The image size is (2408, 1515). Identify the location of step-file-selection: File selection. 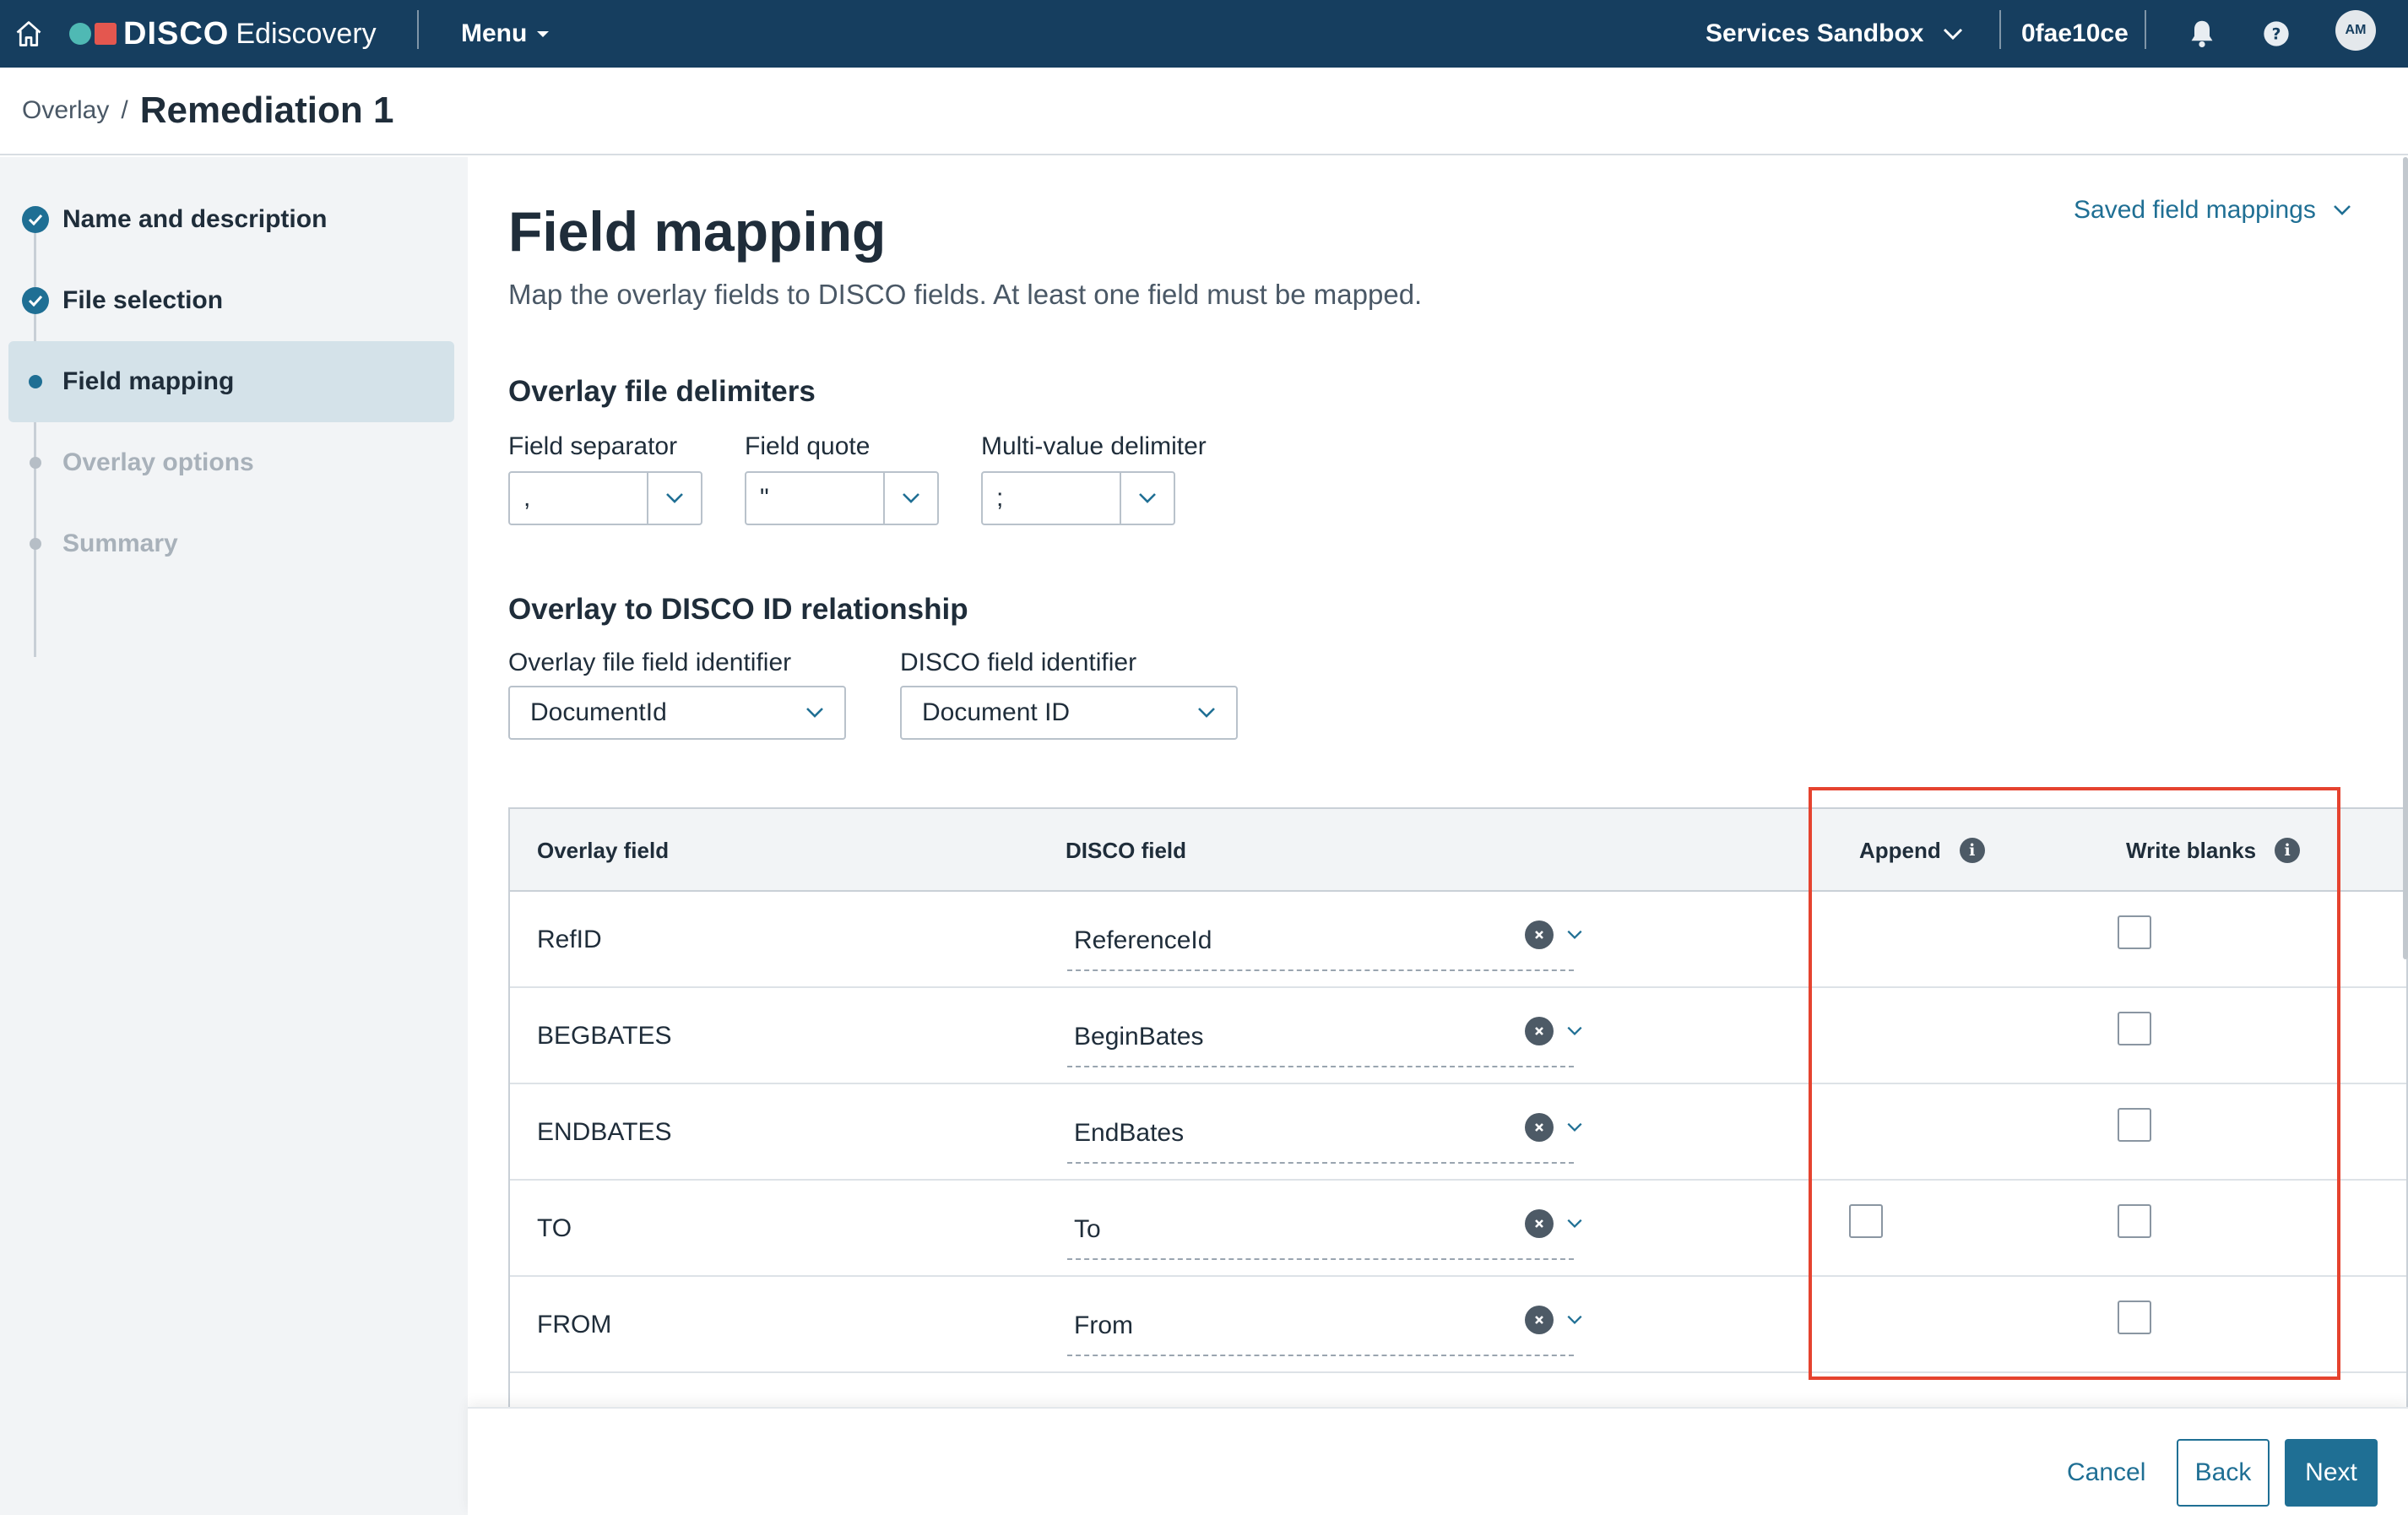
(231, 300).